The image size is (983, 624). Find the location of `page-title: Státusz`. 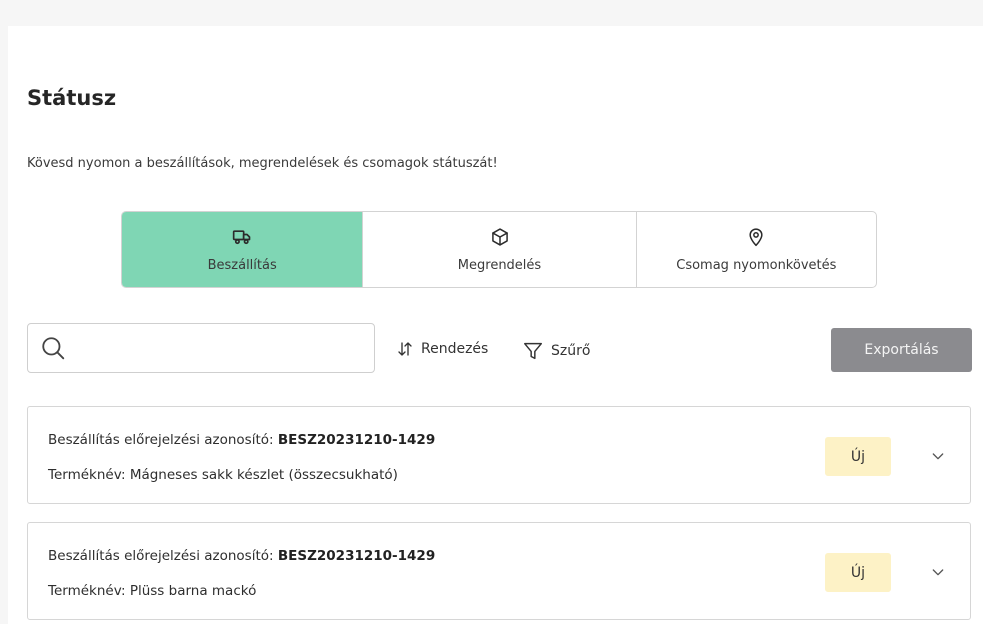

page-title: Státusz is located at coordinates (72, 98).